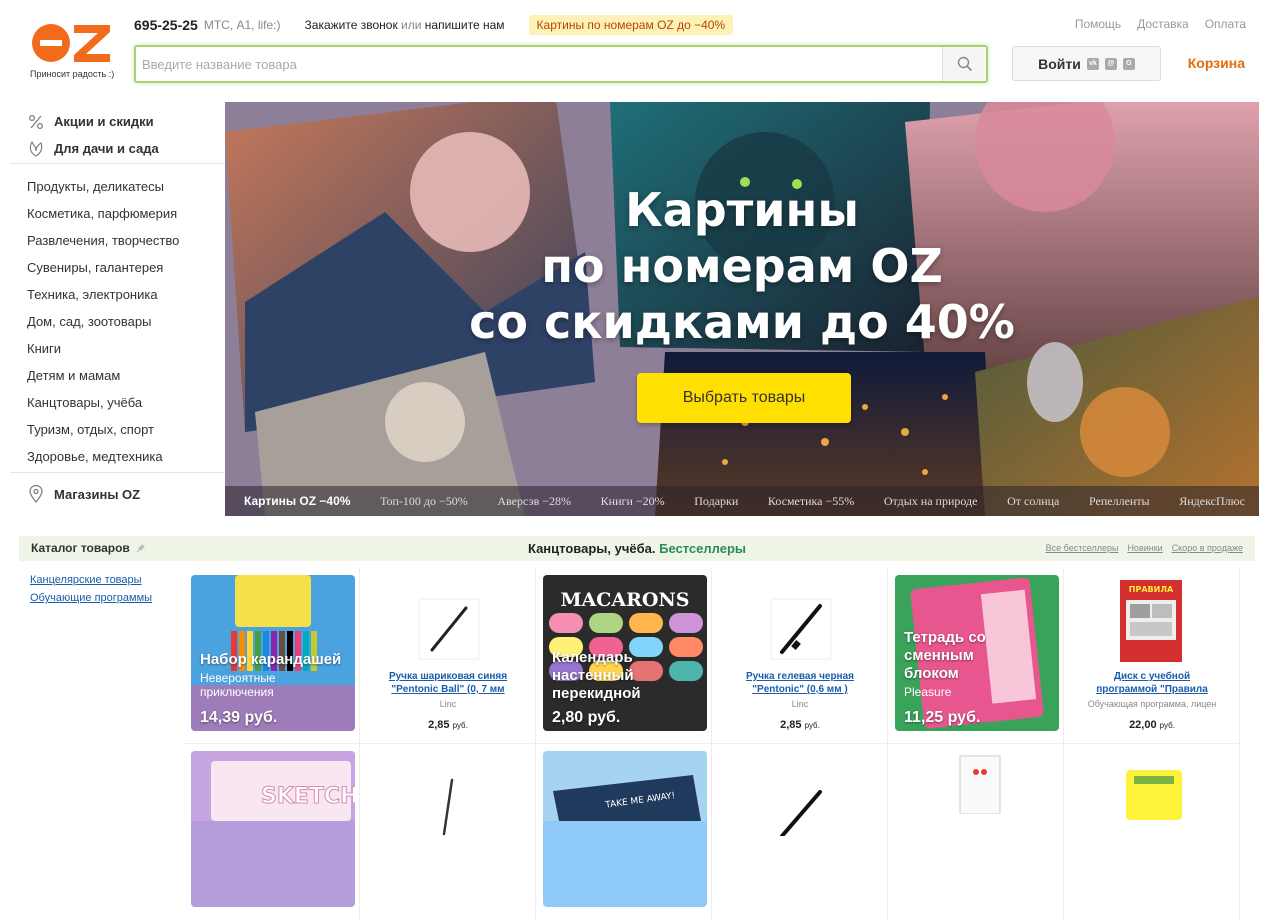  Describe the element at coordinates (800, 689) in the screenshot. I see `product-title-line: "Pentonic" (0,6 мм )` at that location.